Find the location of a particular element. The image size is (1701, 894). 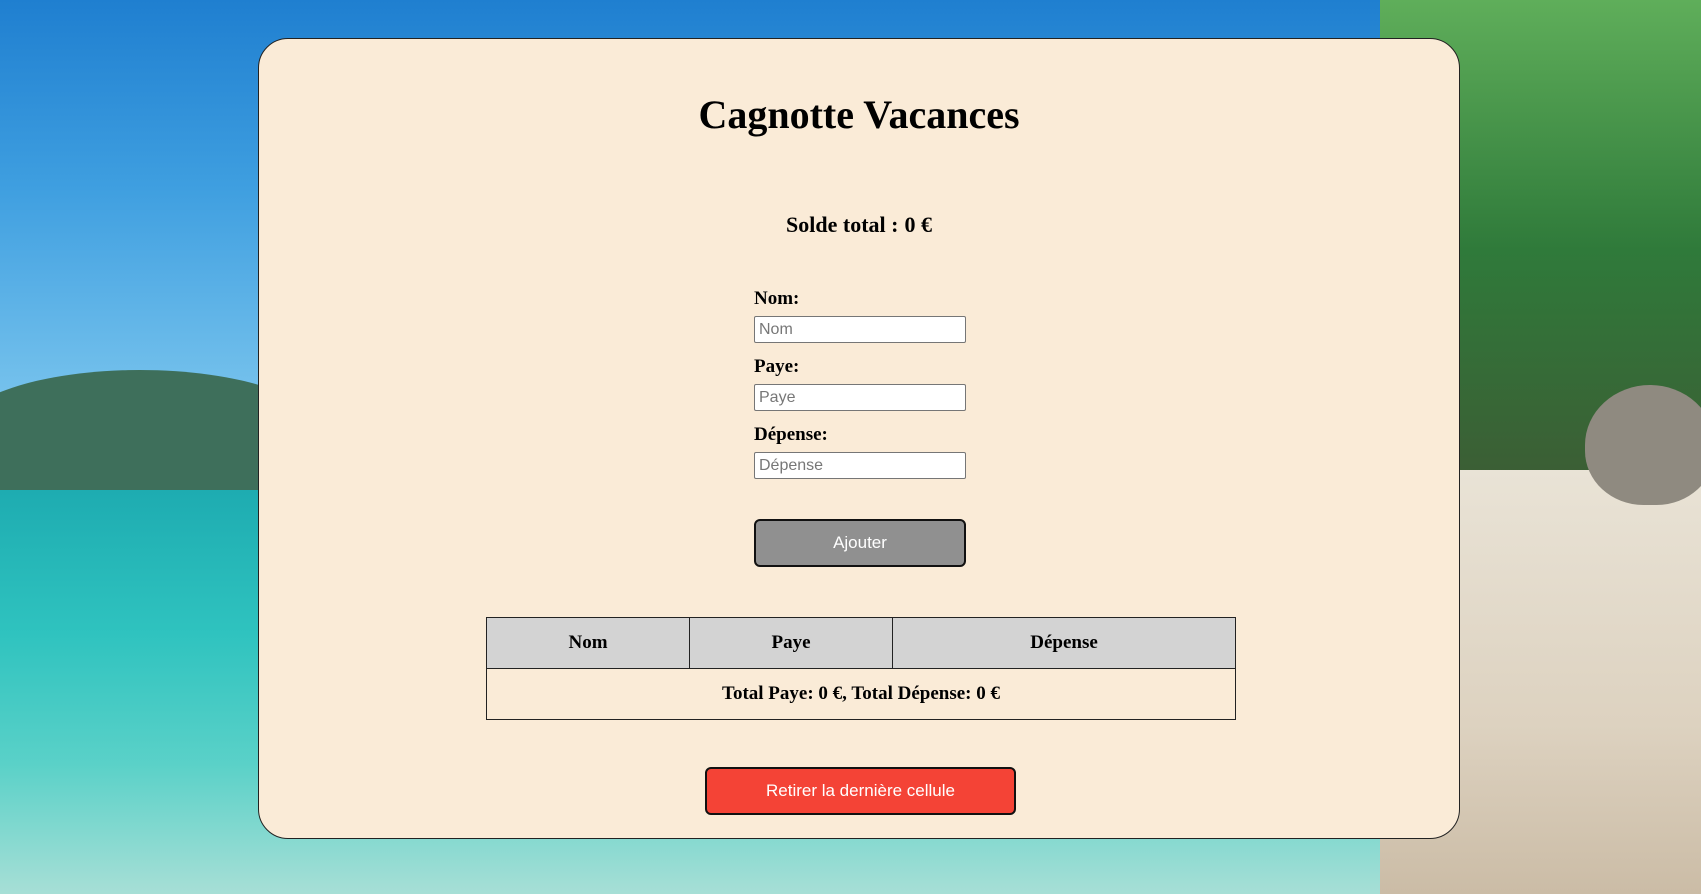

expense-label: Dépense: is located at coordinates (791, 434).